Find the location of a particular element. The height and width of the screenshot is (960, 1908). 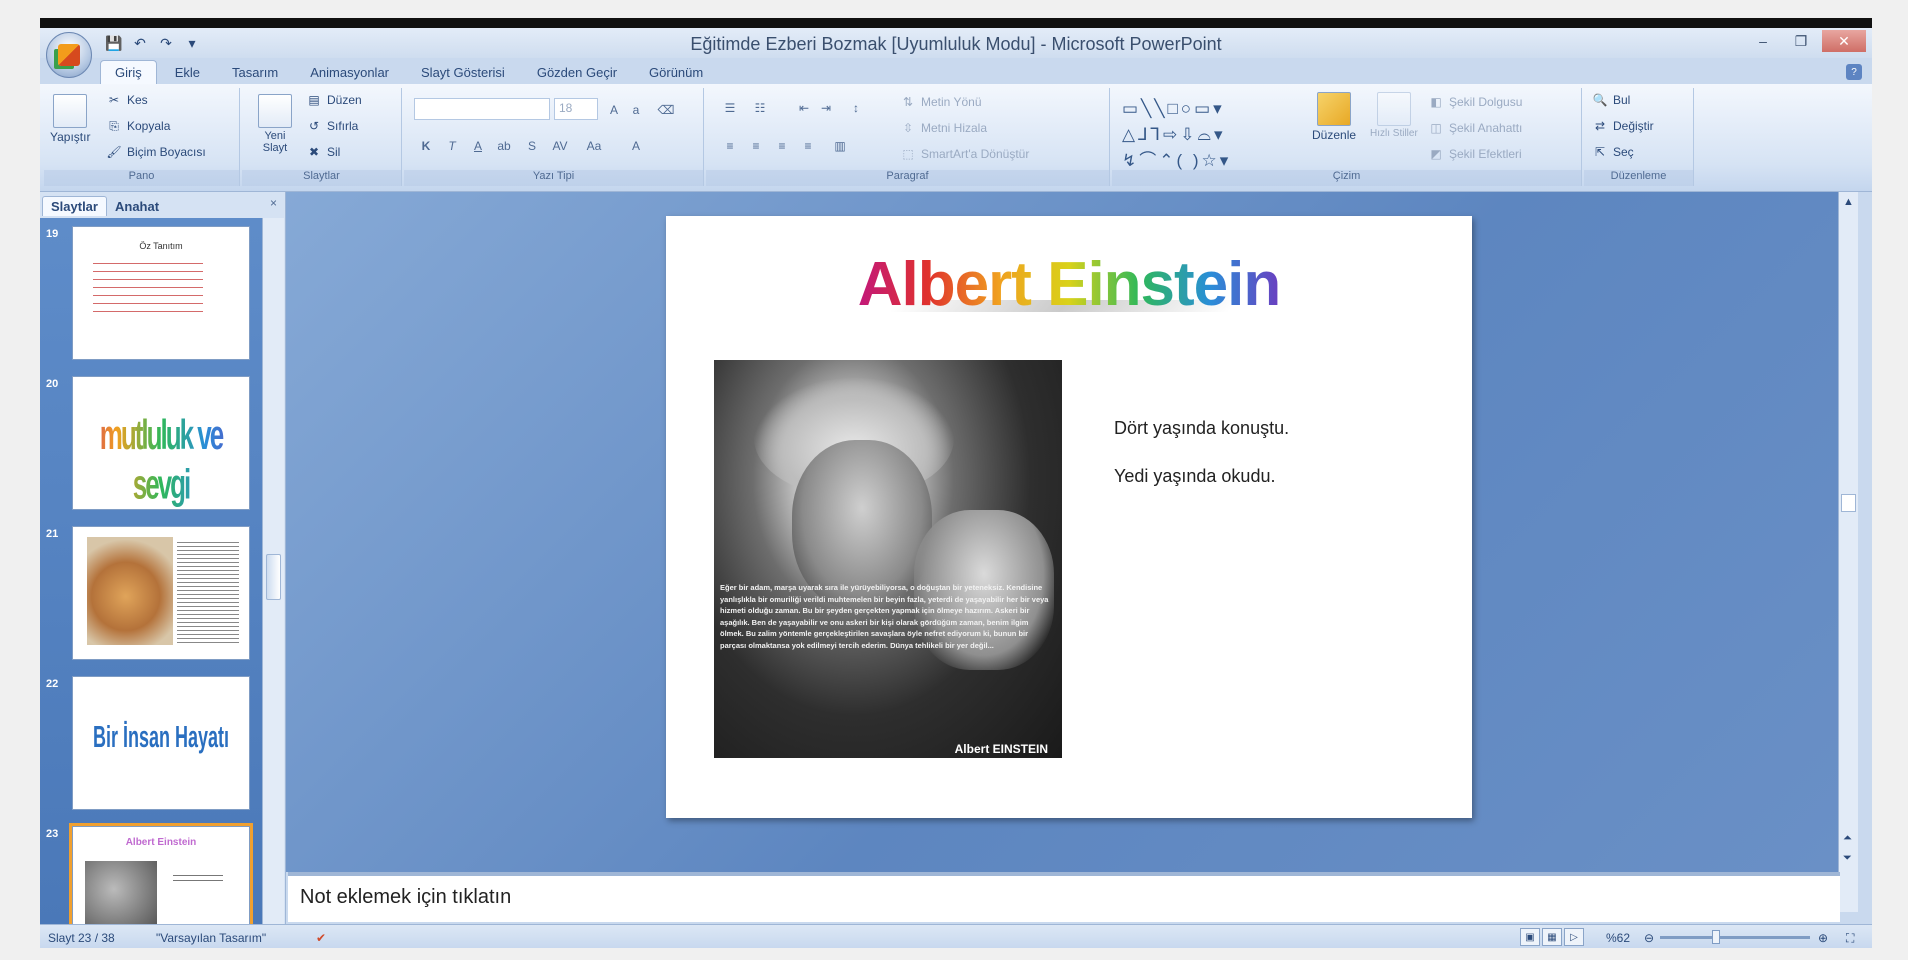

smartart-icon: ⬚ is located at coordinates (908, 154).